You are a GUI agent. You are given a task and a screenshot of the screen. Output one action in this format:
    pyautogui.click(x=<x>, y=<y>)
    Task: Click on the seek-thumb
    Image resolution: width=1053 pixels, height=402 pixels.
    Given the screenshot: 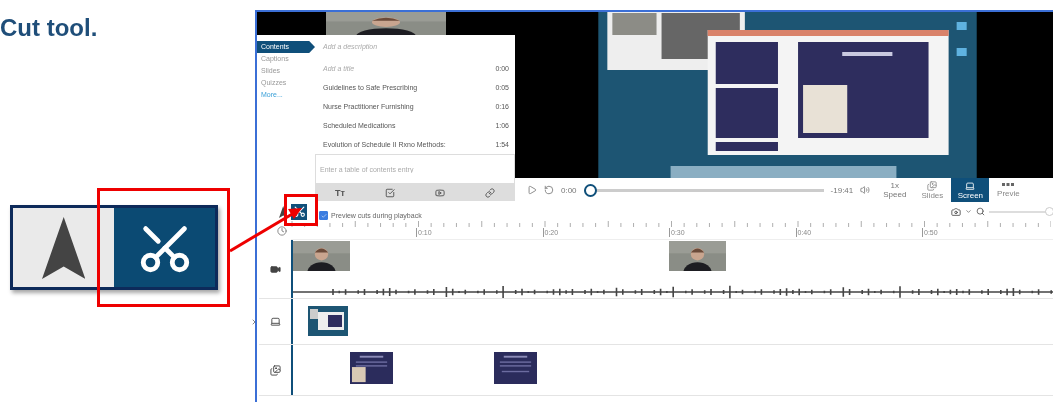 What is the action you would take?
    pyautogui.click(x=590, y=190)
    